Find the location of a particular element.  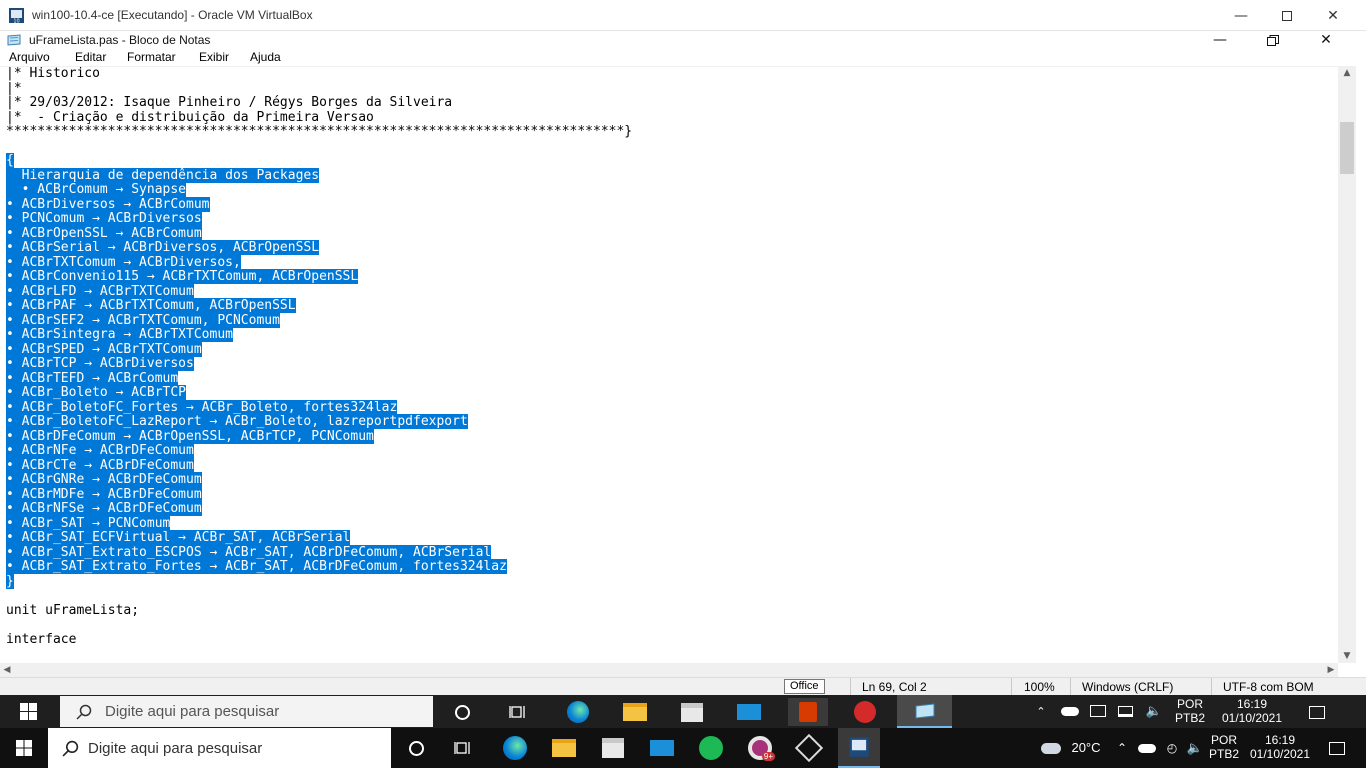

vm-language-indicator: POR PTB2 is located at coordinates (1190, 711).